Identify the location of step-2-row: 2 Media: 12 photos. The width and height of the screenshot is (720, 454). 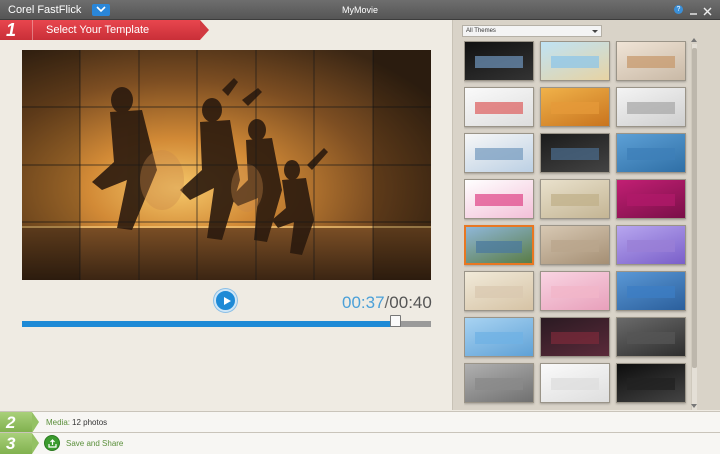
(360, 422).